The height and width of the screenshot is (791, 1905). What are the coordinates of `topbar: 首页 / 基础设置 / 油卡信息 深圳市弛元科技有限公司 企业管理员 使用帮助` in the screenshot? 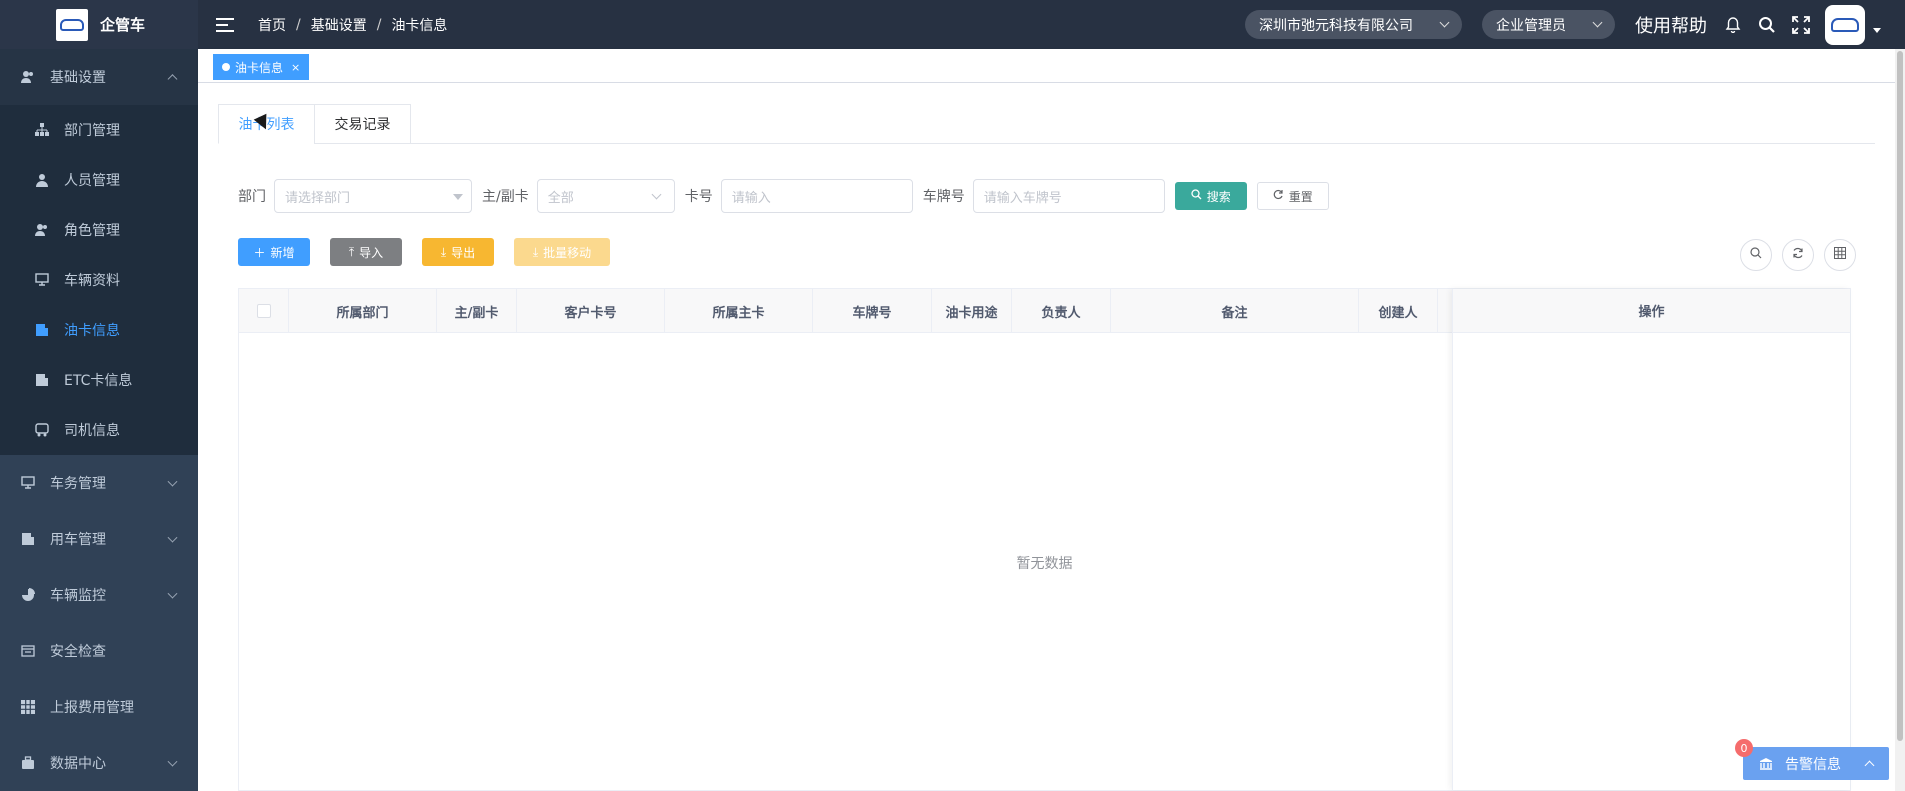 It's located at (1051, 24).